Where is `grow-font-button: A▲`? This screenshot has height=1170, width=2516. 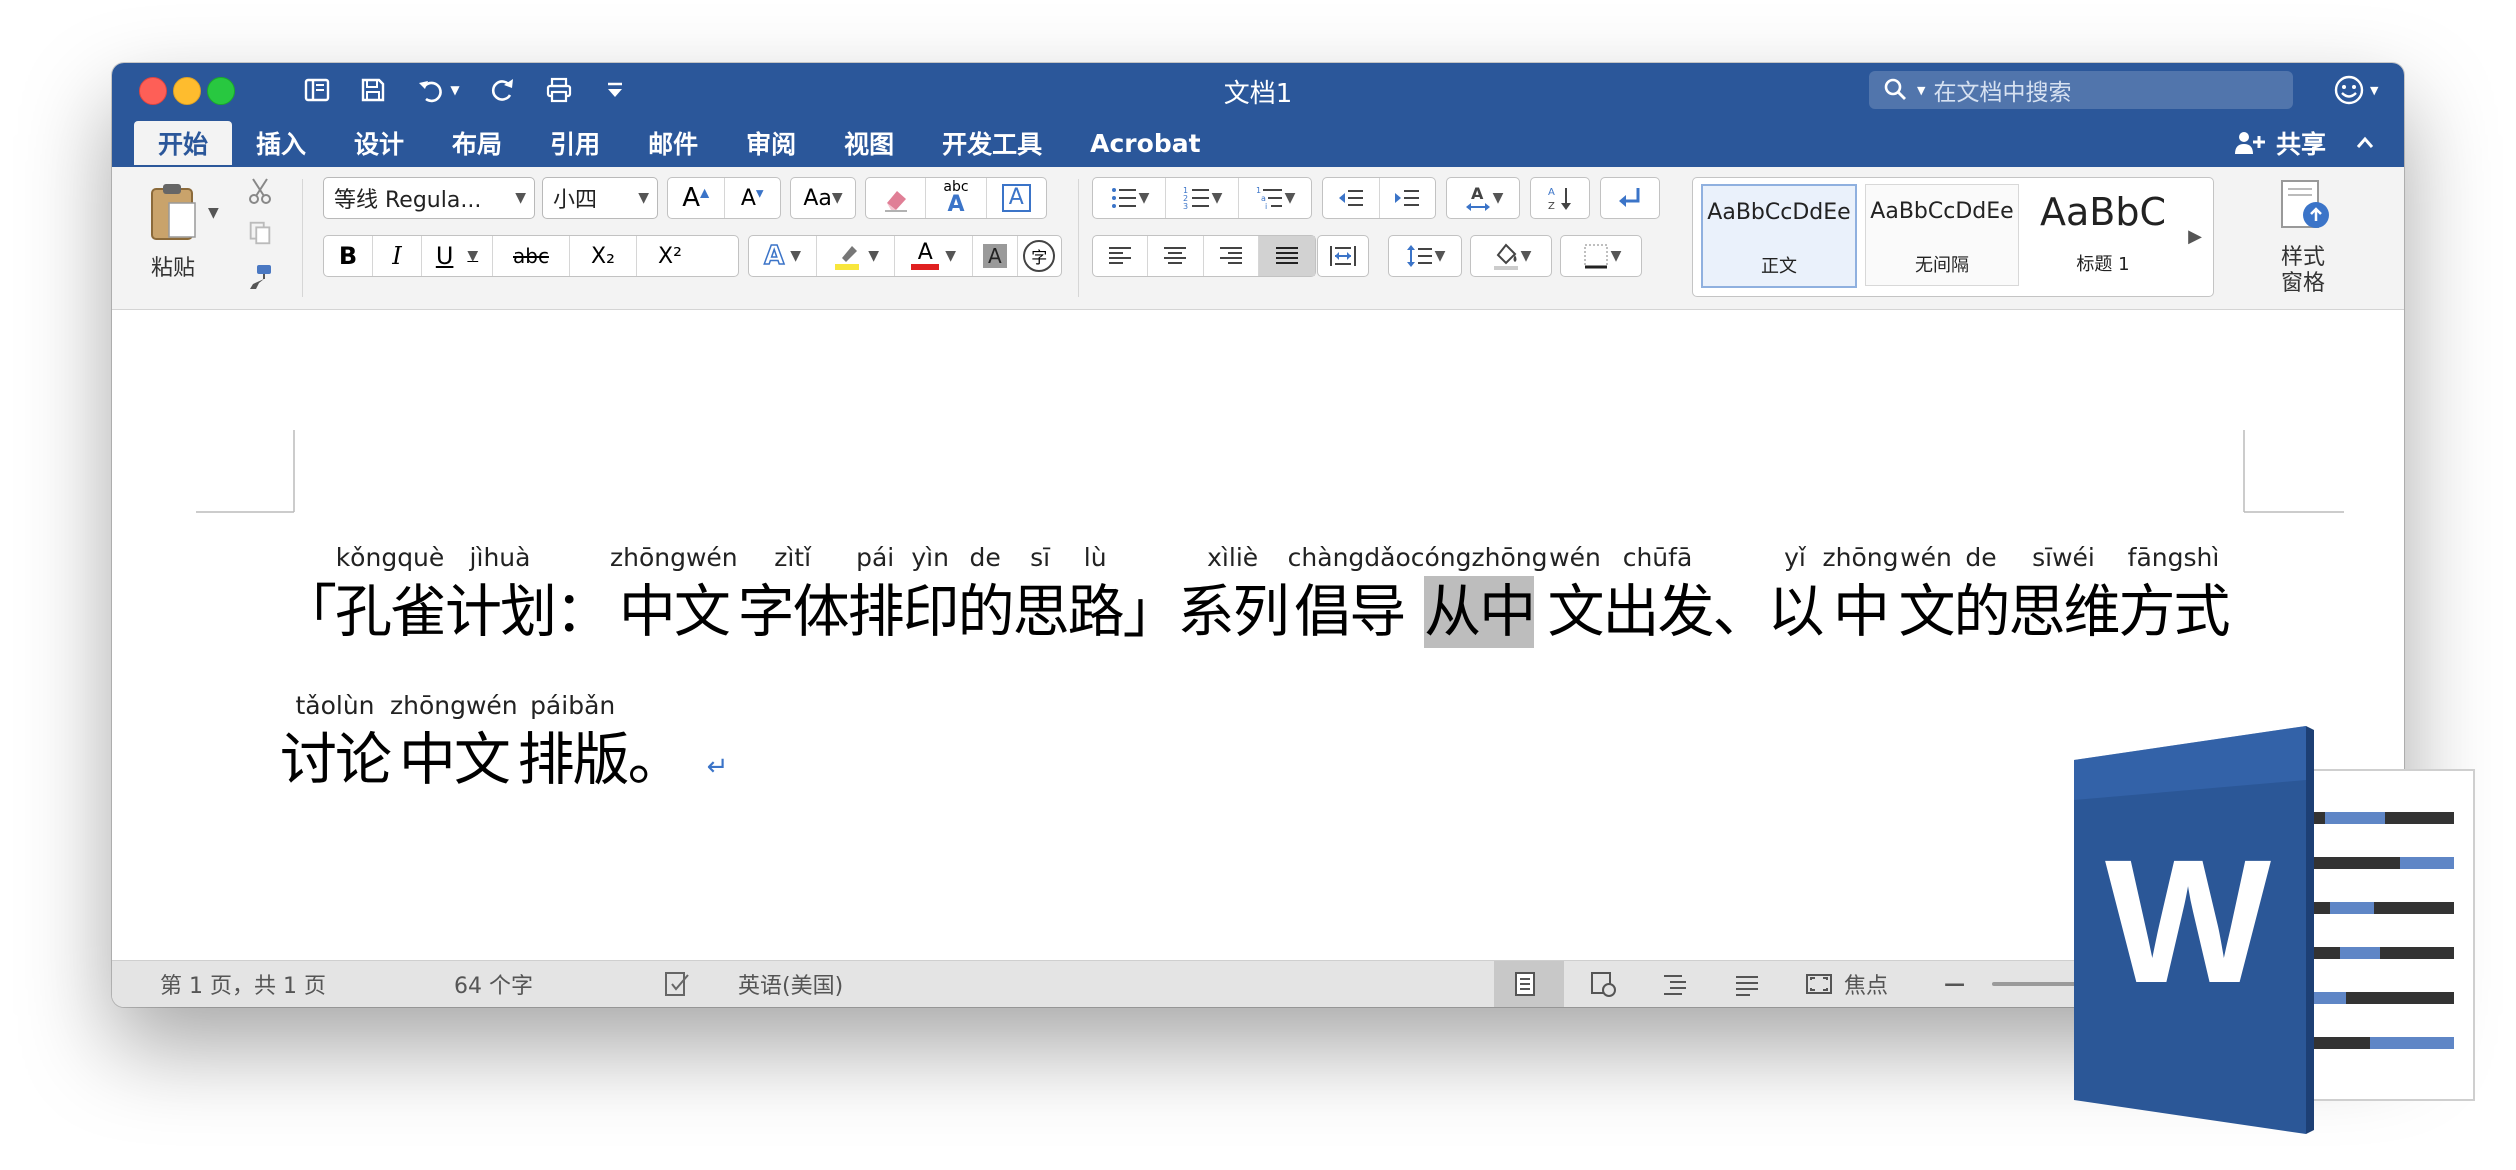
grow-font-button: A▲ is located at coordinates (696, 198).